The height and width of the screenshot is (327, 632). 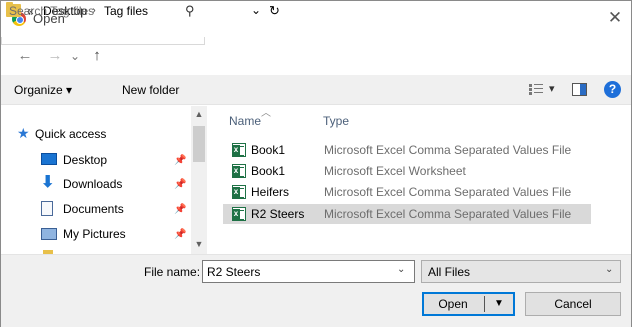 I want to click on file-name-label: File name:, so click(x=172, y=272).